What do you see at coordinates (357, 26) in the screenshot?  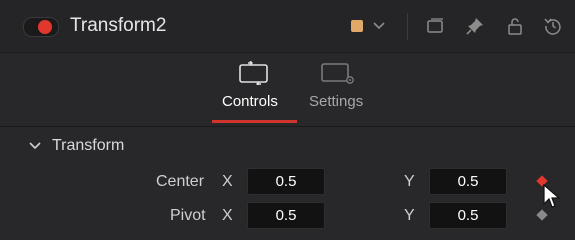 I see `color-swatch` at bounding box center [357, 26].